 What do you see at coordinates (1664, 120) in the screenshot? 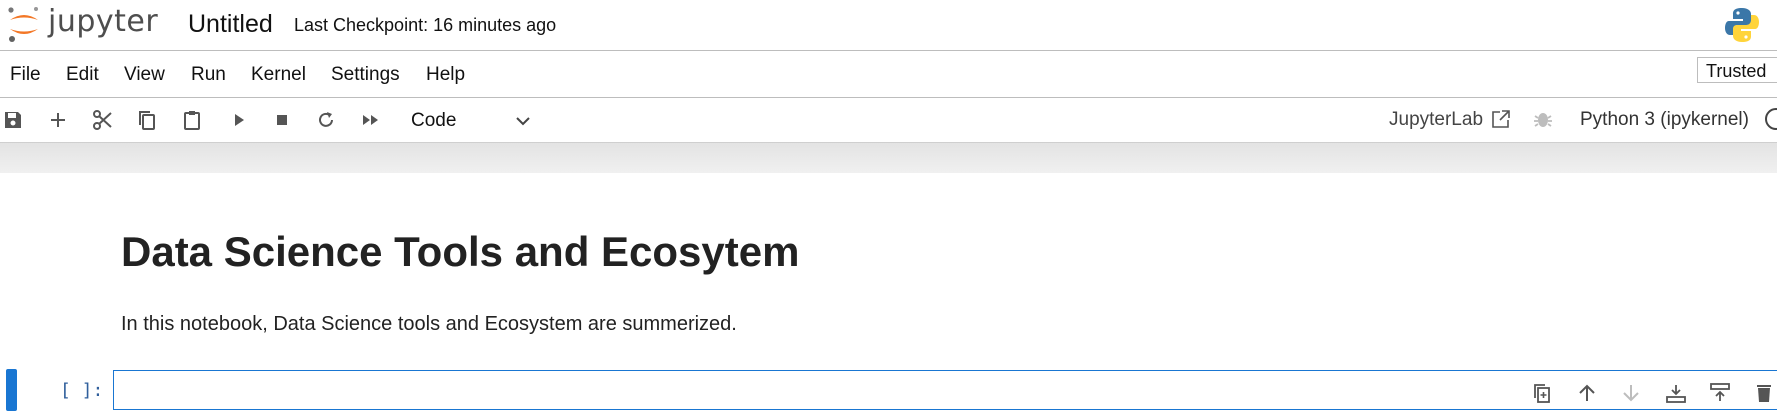
I see `kernel-name: Python 3 (ipykernel)` at bounding box center [1664, 120].